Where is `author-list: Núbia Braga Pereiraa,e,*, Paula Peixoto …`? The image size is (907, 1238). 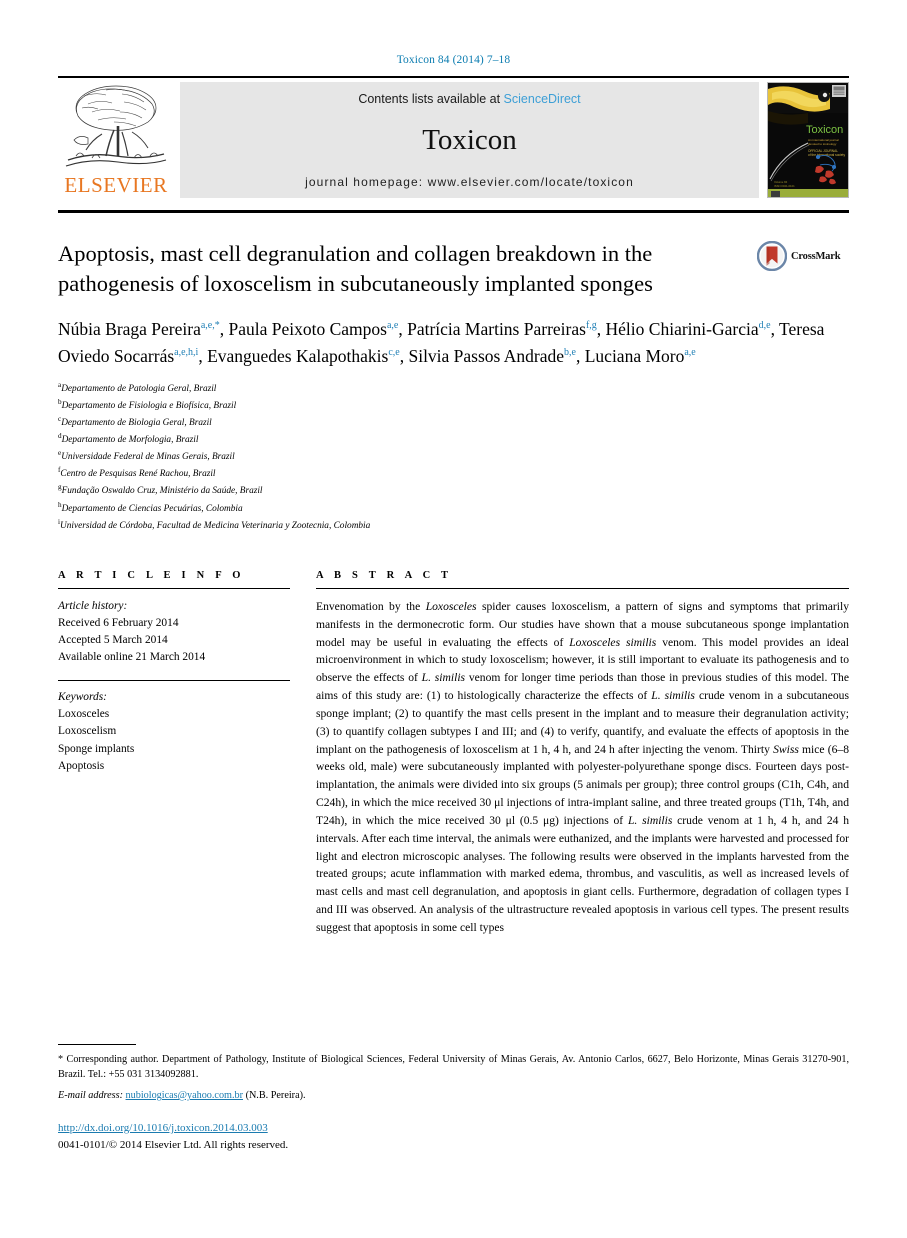 author-list: Núbia Braga Pereiraa,e,*, Paula Peixoto … is located at coordinates (441, 342).